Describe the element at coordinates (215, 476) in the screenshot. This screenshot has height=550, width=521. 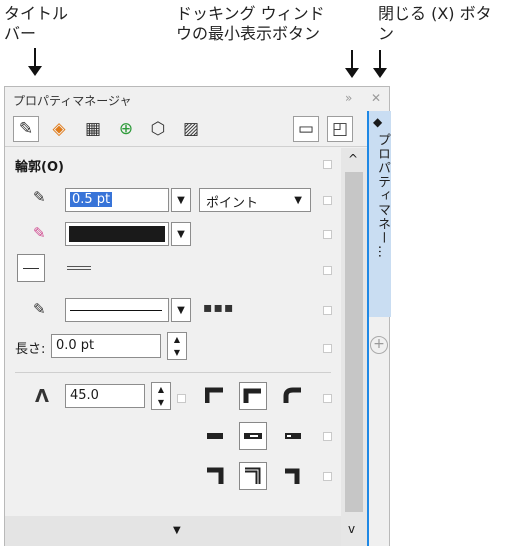
I see `position-outside-button` at that location.